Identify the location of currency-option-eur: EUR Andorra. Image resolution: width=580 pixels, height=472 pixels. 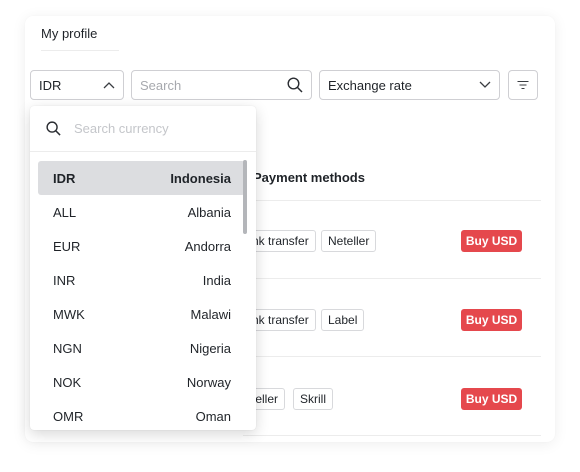
(141, 246).